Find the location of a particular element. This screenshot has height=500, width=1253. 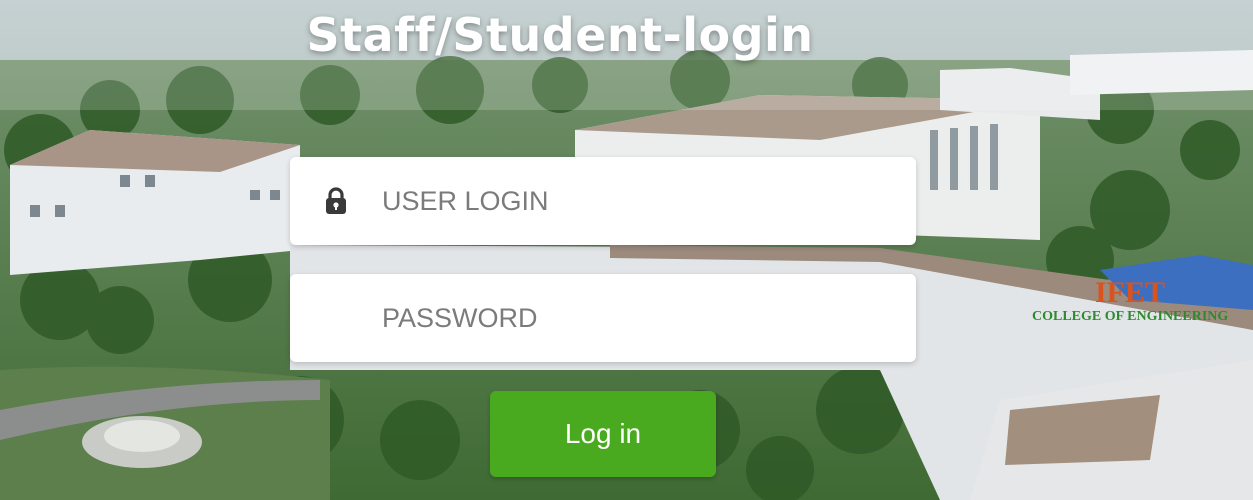

username-field-wrapper is located at coordinates (603, 201).